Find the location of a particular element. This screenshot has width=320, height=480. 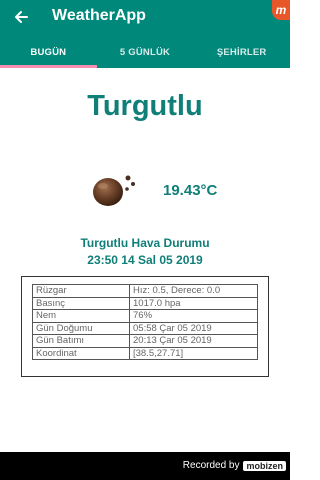

city-name: Turgutlu is located at coordinates (145, 106).